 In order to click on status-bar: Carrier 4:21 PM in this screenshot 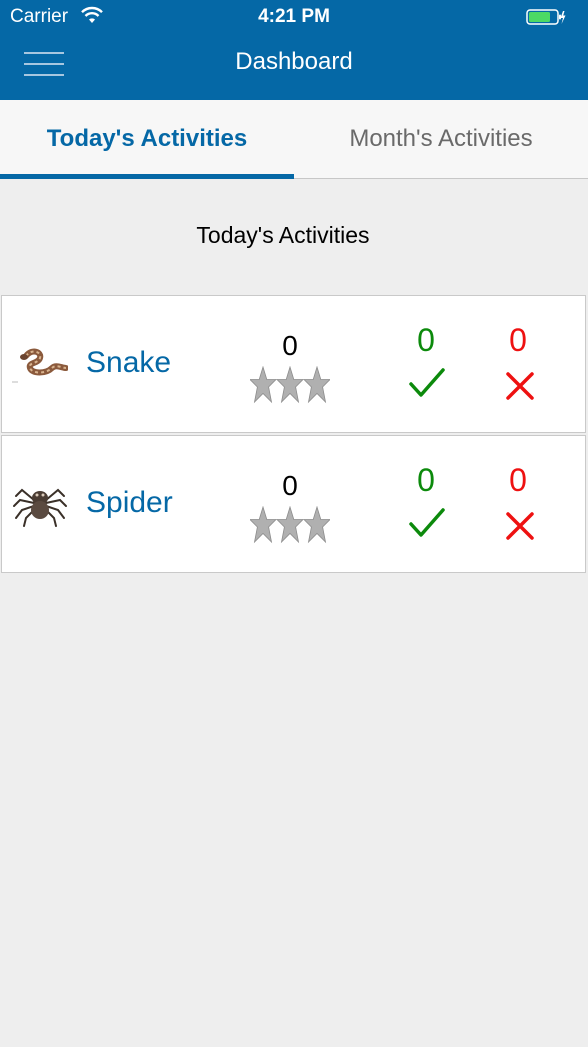, I will do `click(294, 17)`.